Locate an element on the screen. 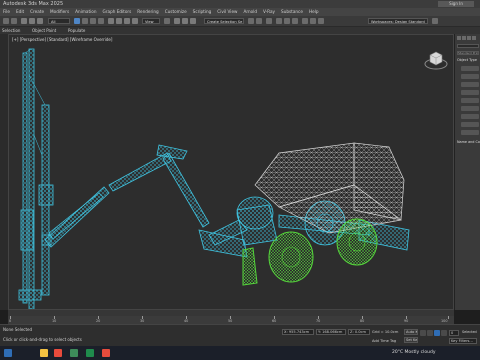 Image resolution: width=480 pixels, height=360 pixels. menu-graph-editors: Graph Editors is located at coordinates (117, 12).